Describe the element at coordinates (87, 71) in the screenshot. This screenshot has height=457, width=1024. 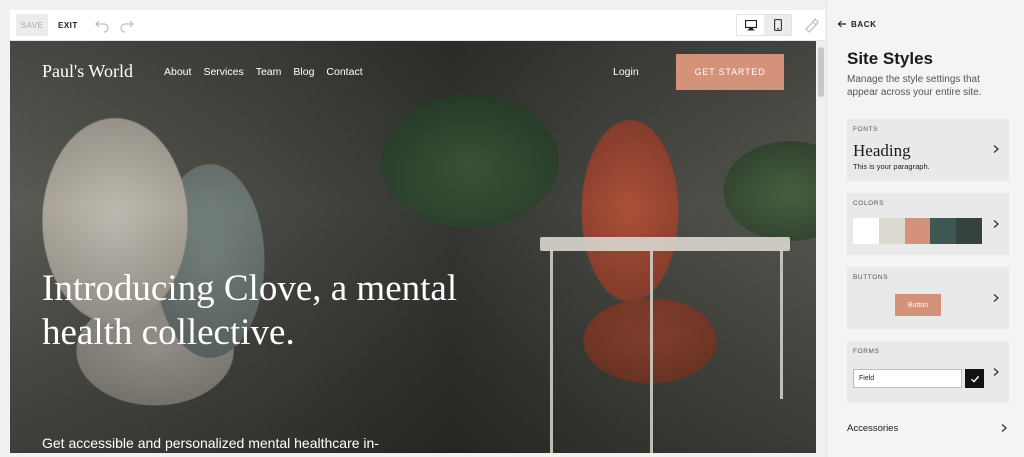
I see `site-brand: Paul's World` at that location.